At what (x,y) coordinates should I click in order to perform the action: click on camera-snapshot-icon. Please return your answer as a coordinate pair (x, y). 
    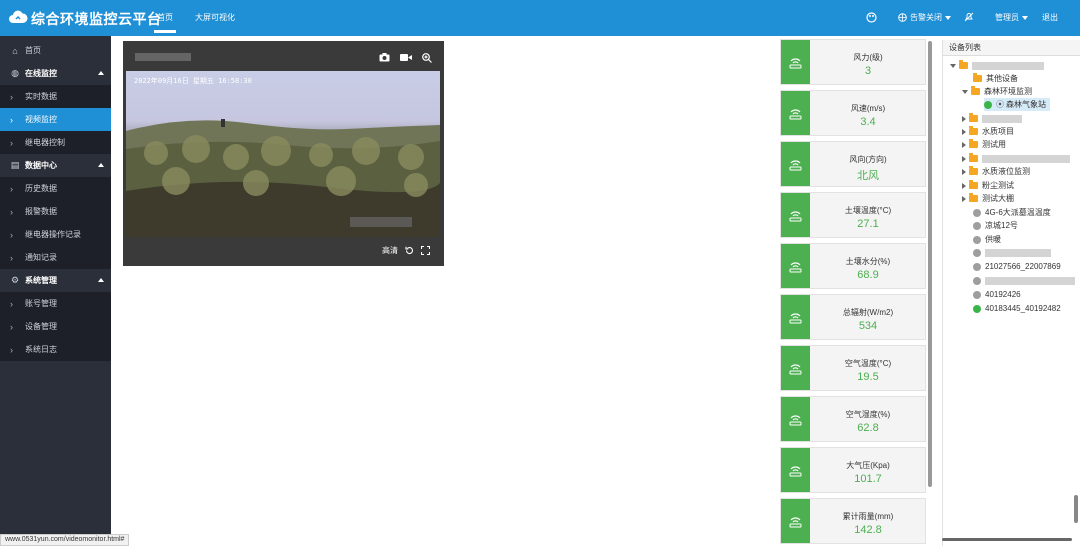
    Looking at the image, I should click on (384, 57).